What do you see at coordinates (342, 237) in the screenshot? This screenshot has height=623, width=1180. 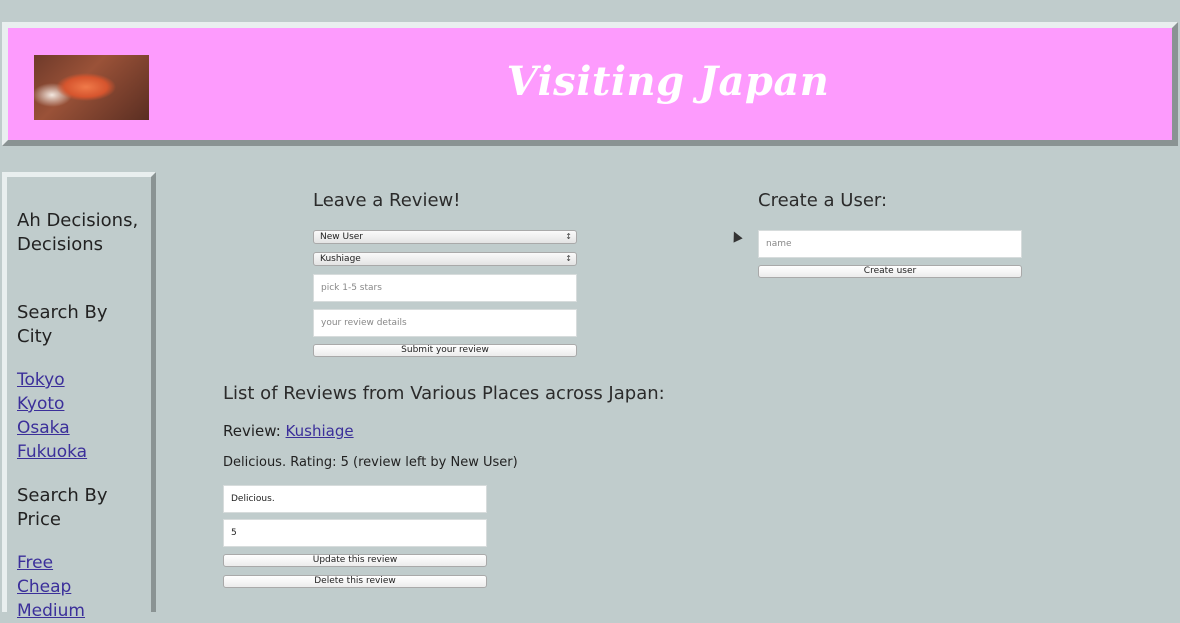 I see `user-select-value: New User` at bounding box center [342, 237].